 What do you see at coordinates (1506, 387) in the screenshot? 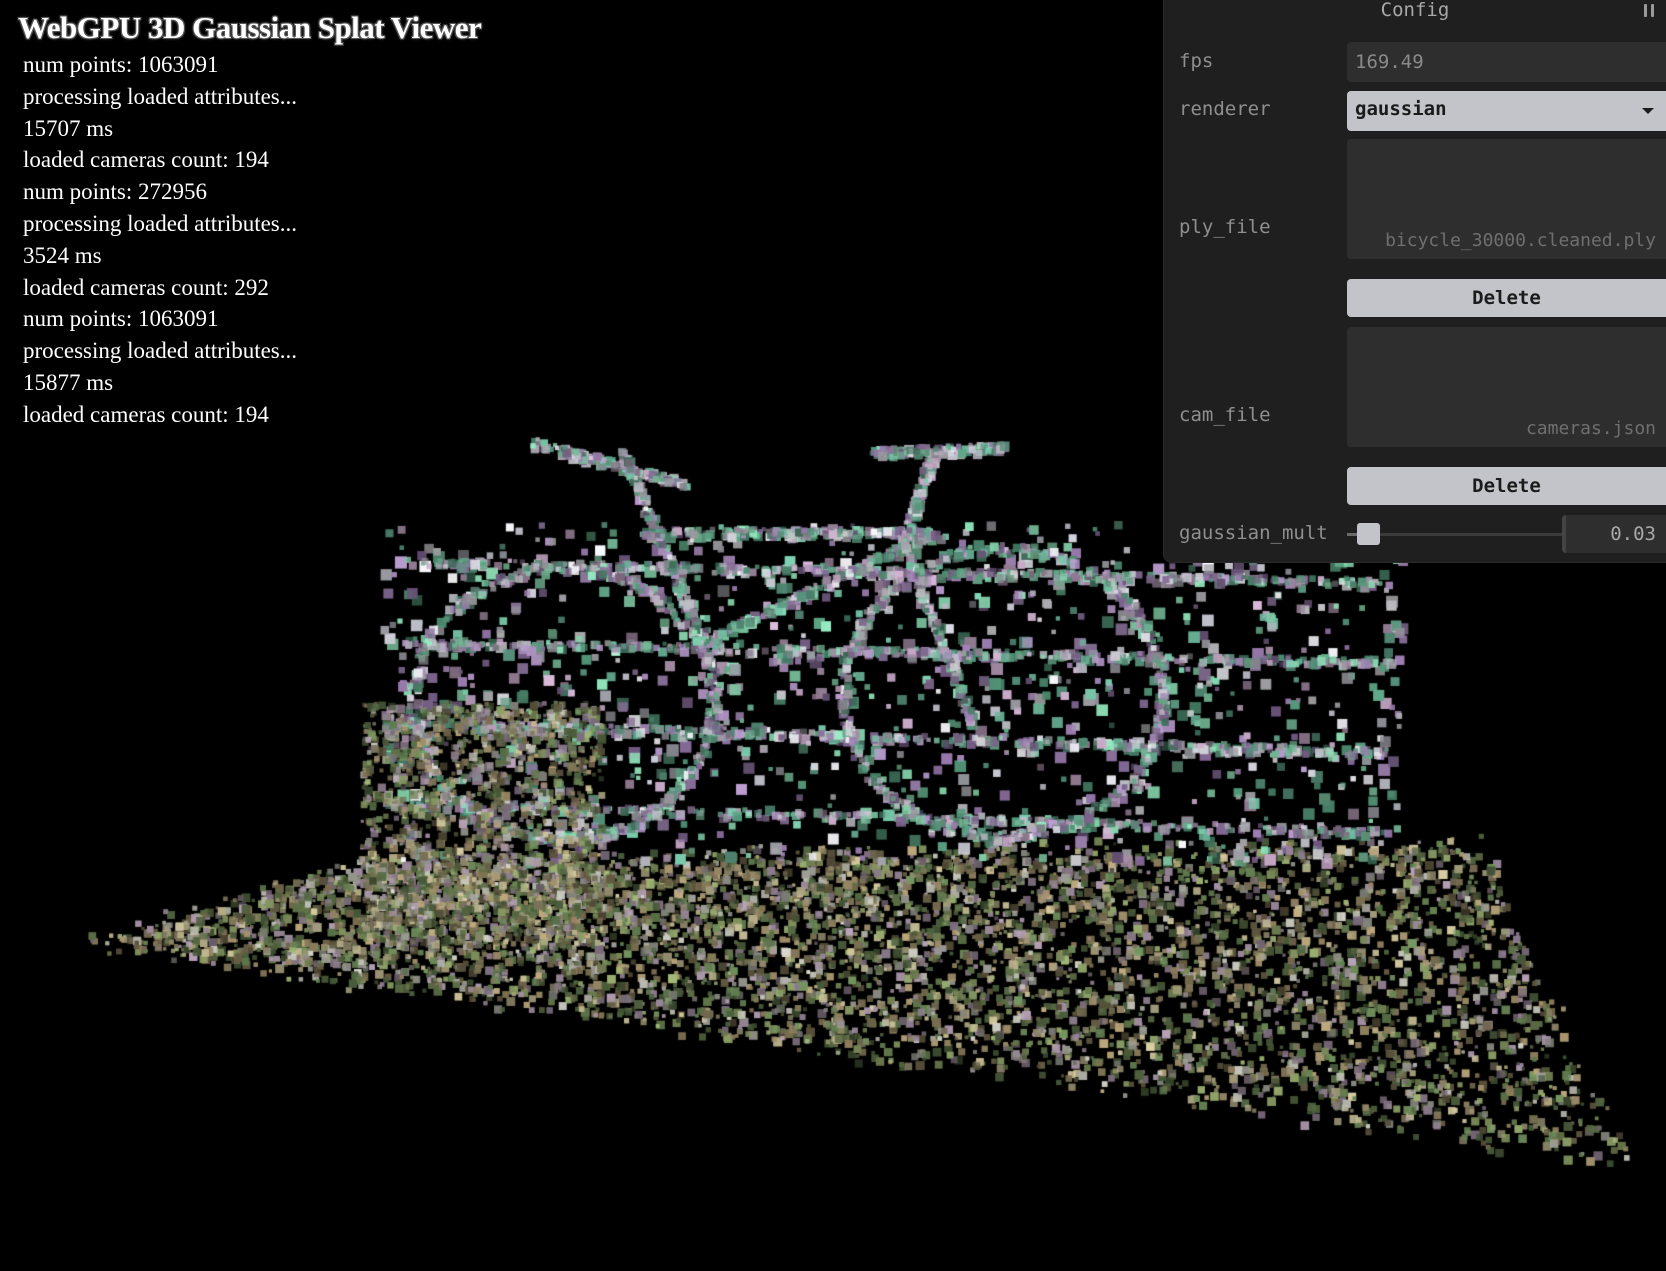
I see `cam-file-dropzone: cameras.json` at bounding box center [1506, 387].